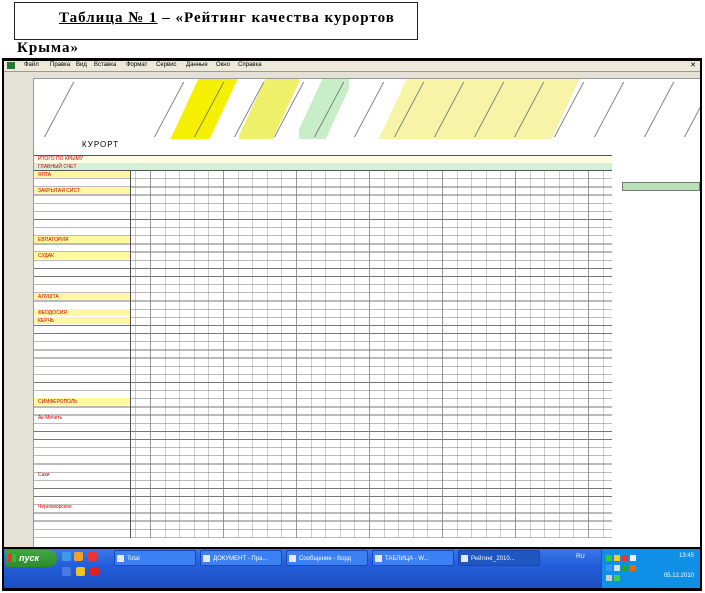 This screenshot has width=705, height=593. What do you see at coordinates (46, 321) in the screenshot?
I see `row-label: КЕРЧЬ` at bounding box center [46, 321].